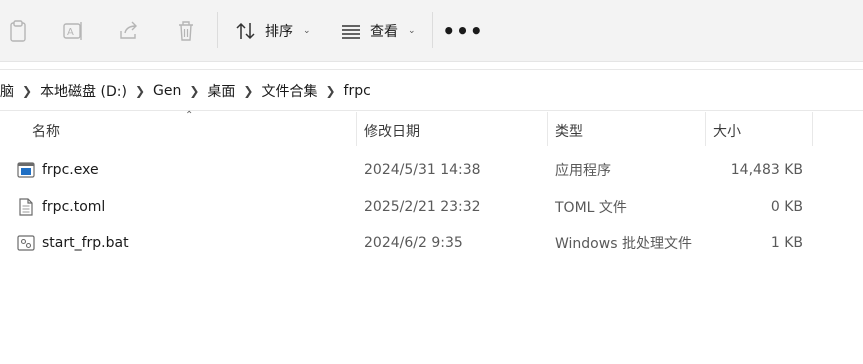 The width and height of the screenshot is (863, 364). Describe the element at coordinates (245, 31) in the screenshot. I see `sort-icon` at that location.